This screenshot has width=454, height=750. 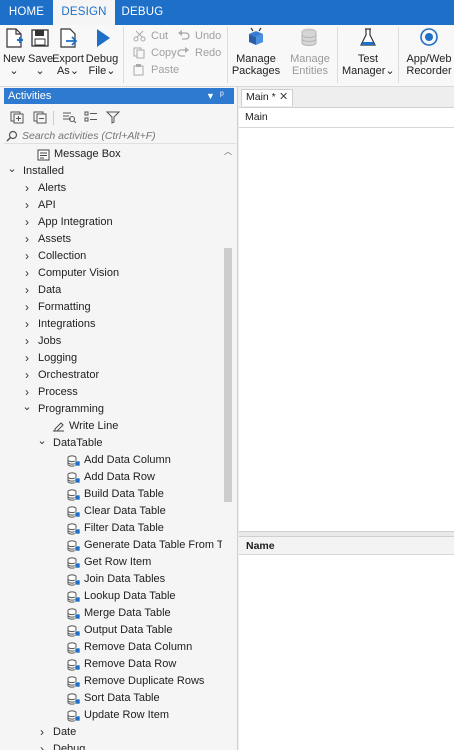 I want to click on activity-category: › Logging, so click(x=111, y=358).